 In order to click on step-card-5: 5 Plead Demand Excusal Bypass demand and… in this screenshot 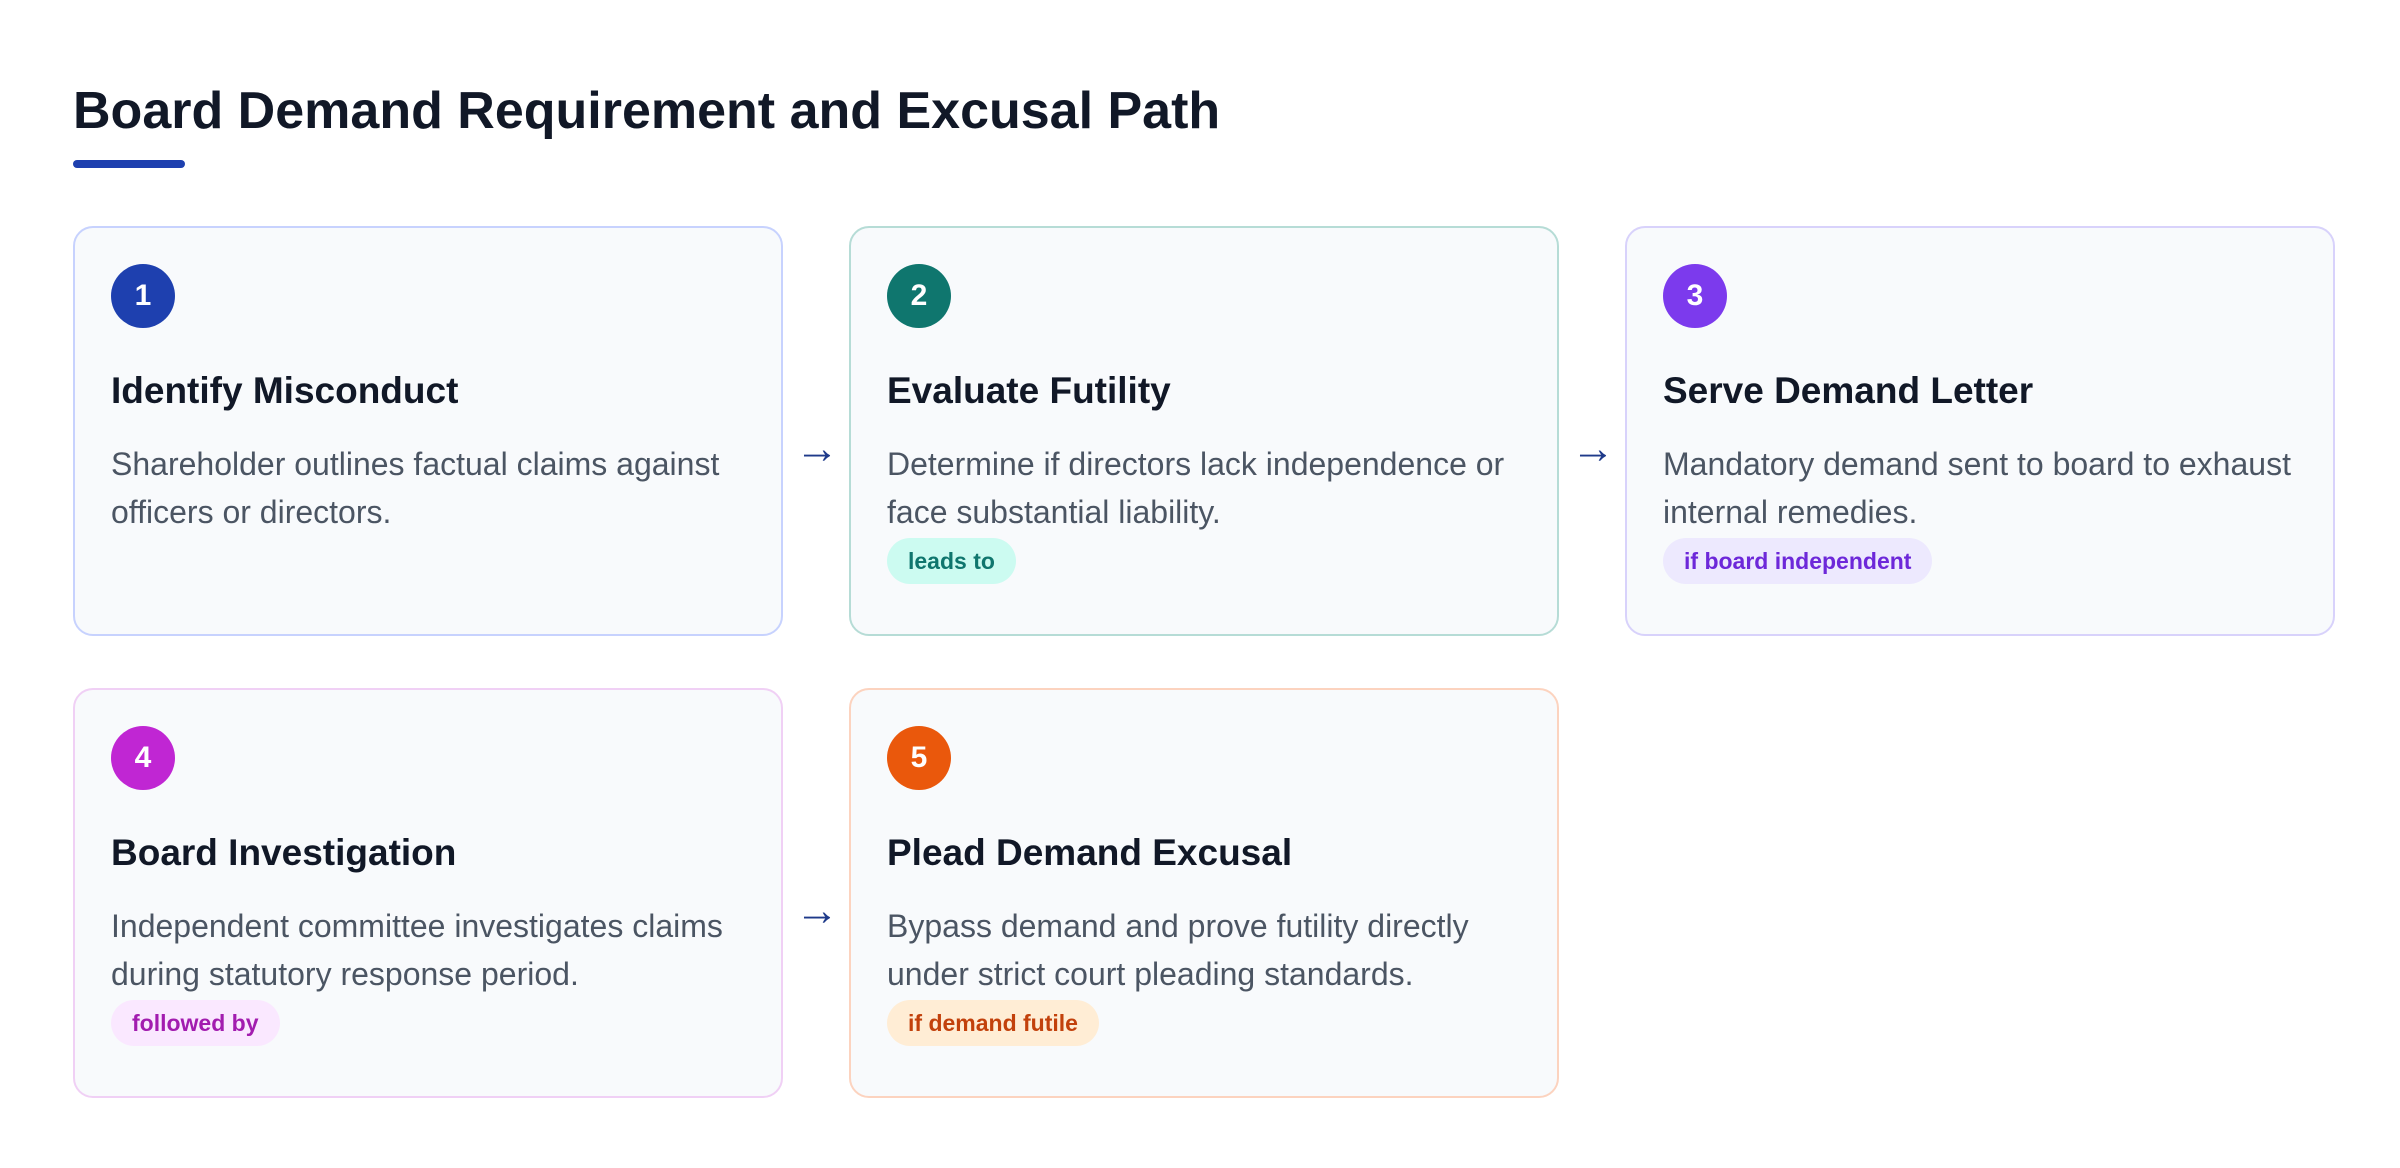, I will do `click(1204, 893)`.